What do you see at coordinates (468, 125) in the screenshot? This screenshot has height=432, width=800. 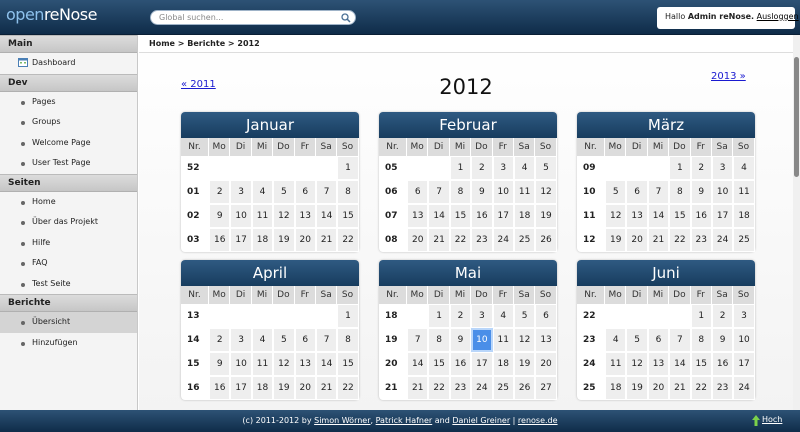 I see `month-title: Februar` at bounding box center [468, 125].